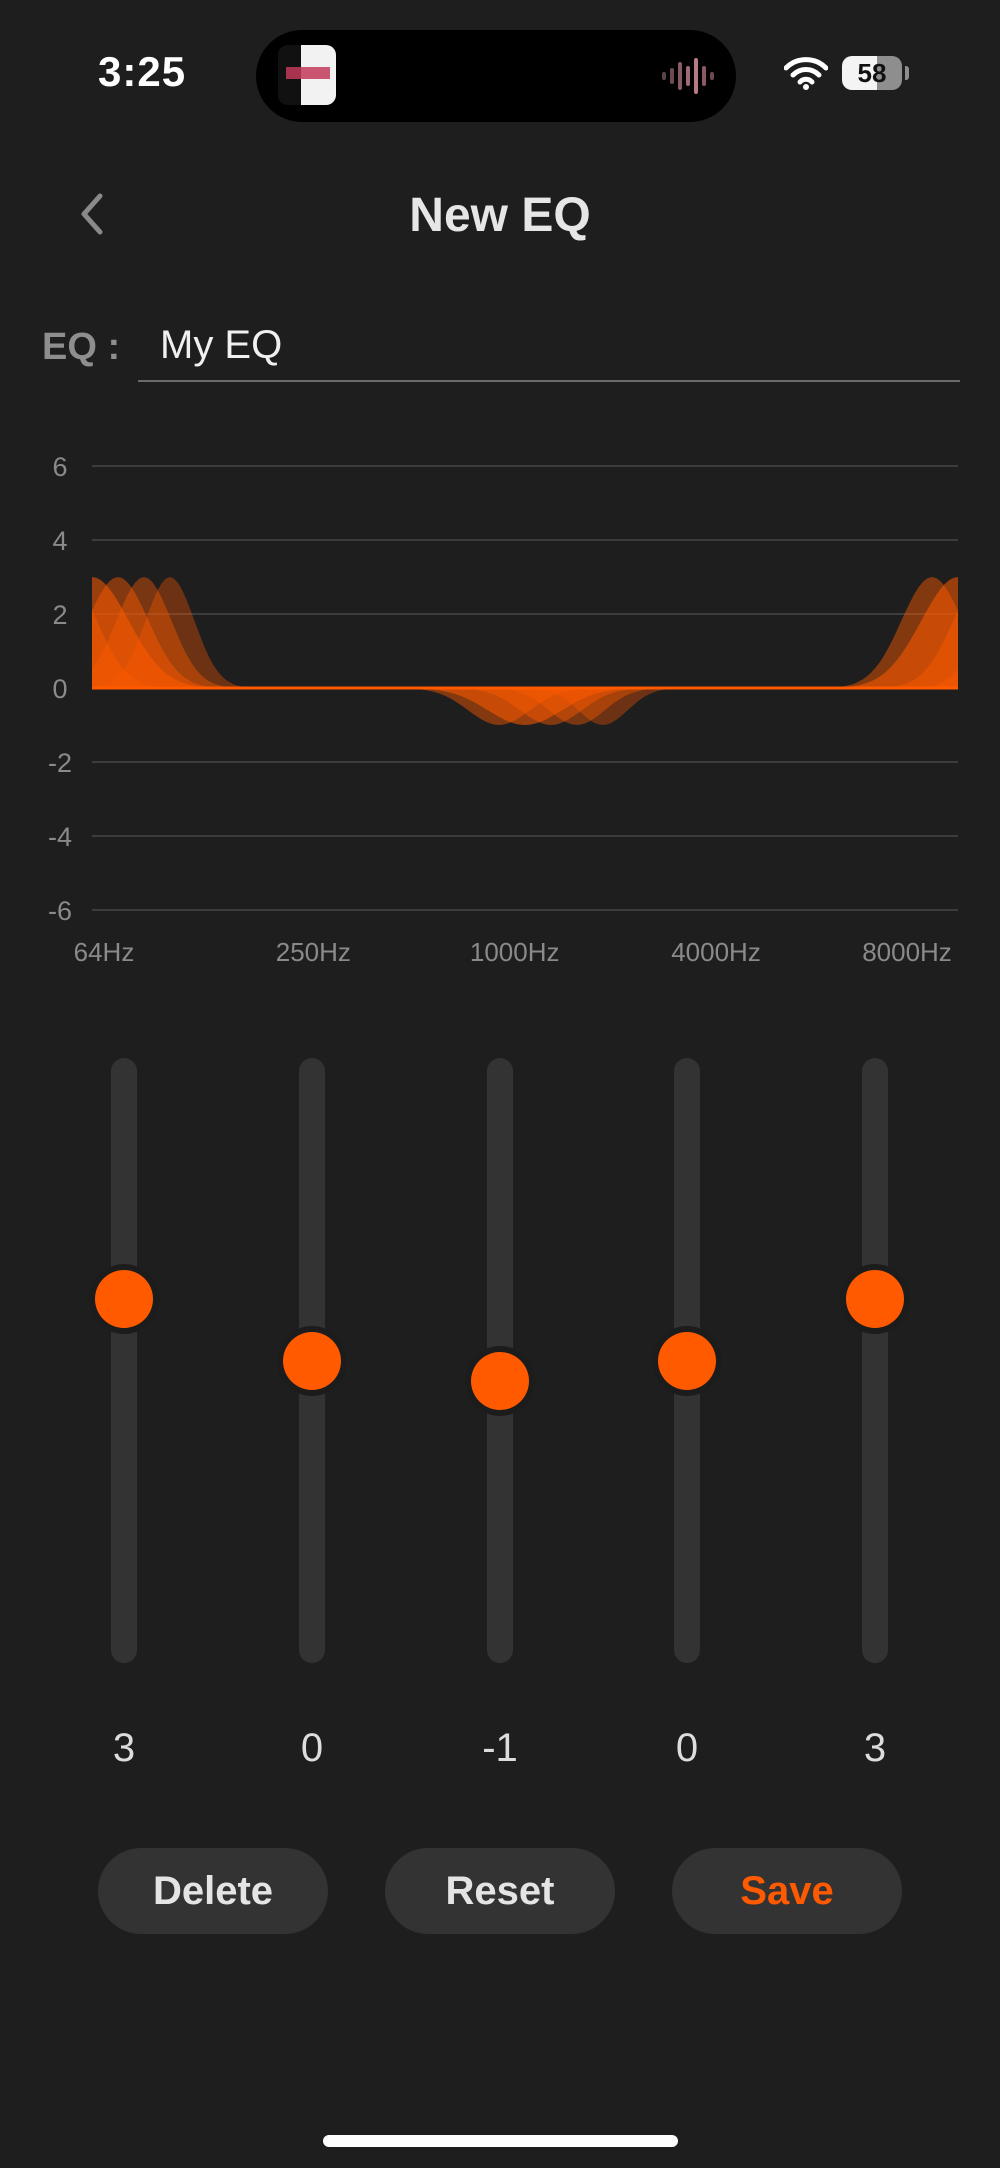 Image resolution: width=1000 pixels, height=2168 pixels. Describe the element at coordinates (313, 952) in the screenshot. I see `x-tick-label: 250Hz` at that location.